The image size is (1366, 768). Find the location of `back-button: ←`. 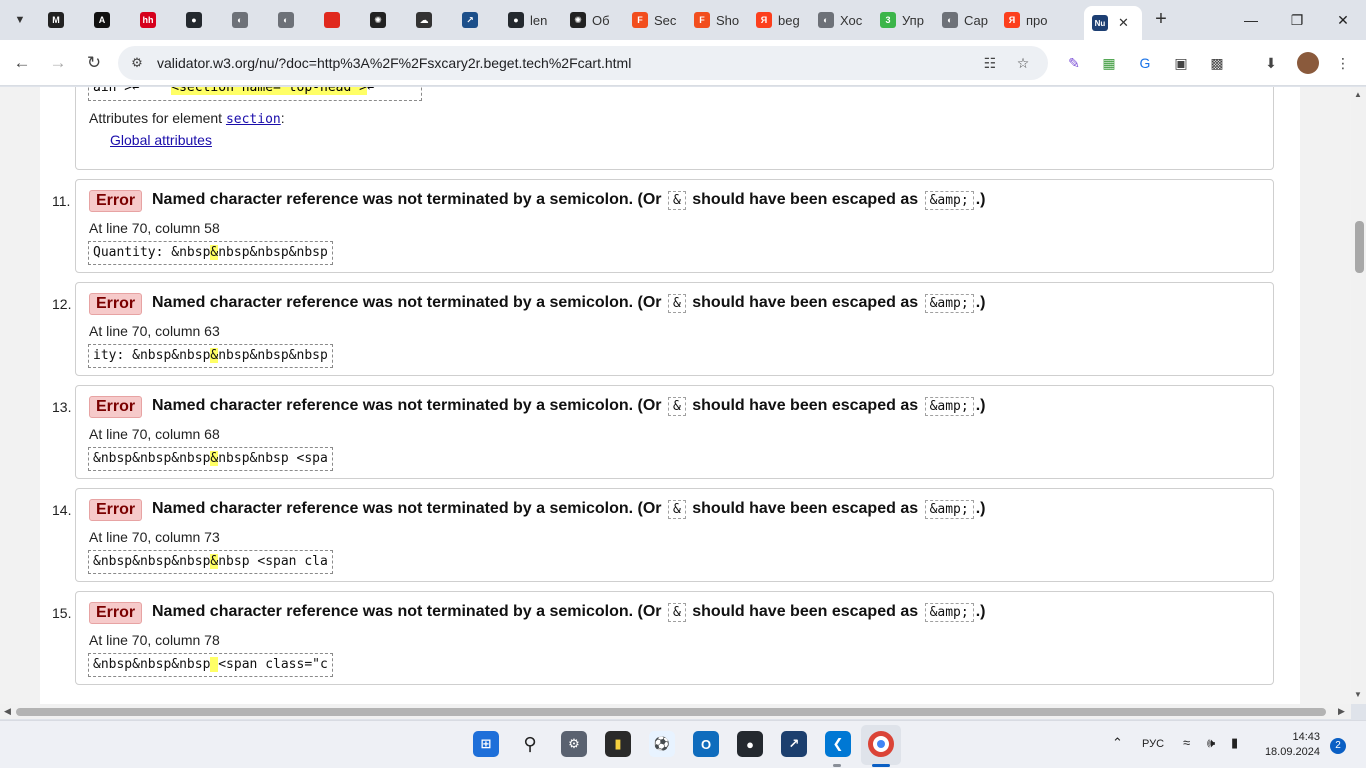

back-button: ← is located at coordinates (22, 63).